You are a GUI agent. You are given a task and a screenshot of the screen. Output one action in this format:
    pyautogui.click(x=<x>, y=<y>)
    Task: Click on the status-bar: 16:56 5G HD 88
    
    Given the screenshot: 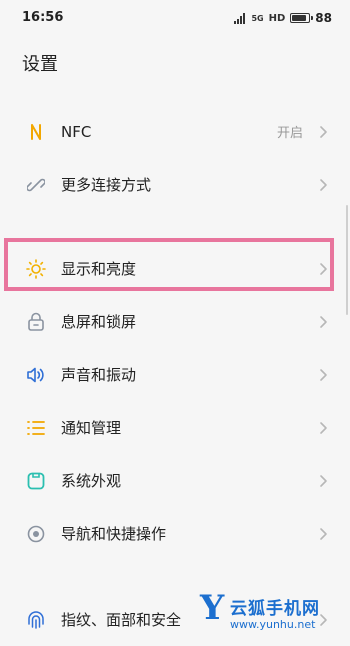 What is the action you would take?
    pyautogui.click(x=175, y=18)
    